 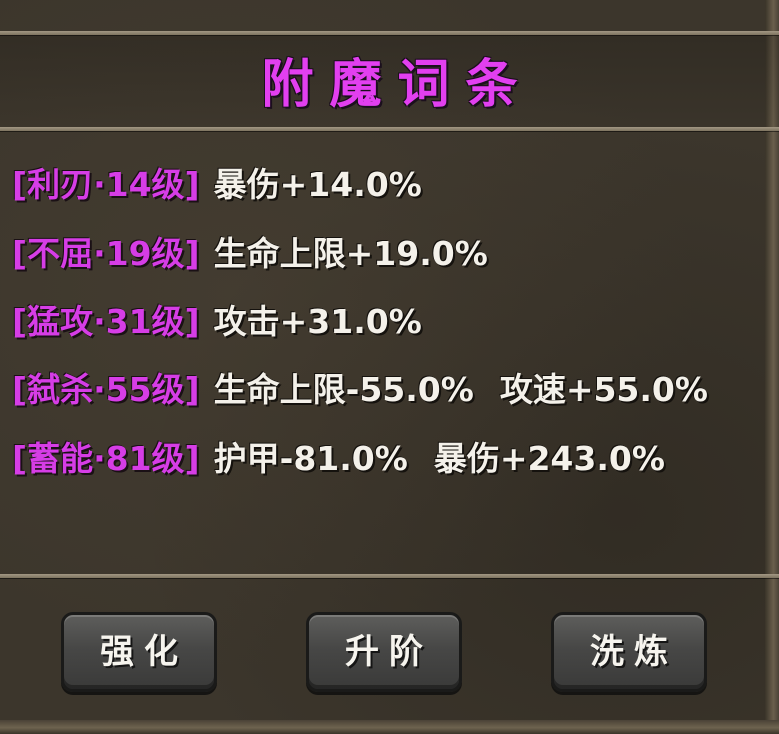 What do you see at coordinates (549, 458) in the screenshot?
I see `affix-effect-secondary: 暴伤+243.0%` at bounding box center [549, 458].